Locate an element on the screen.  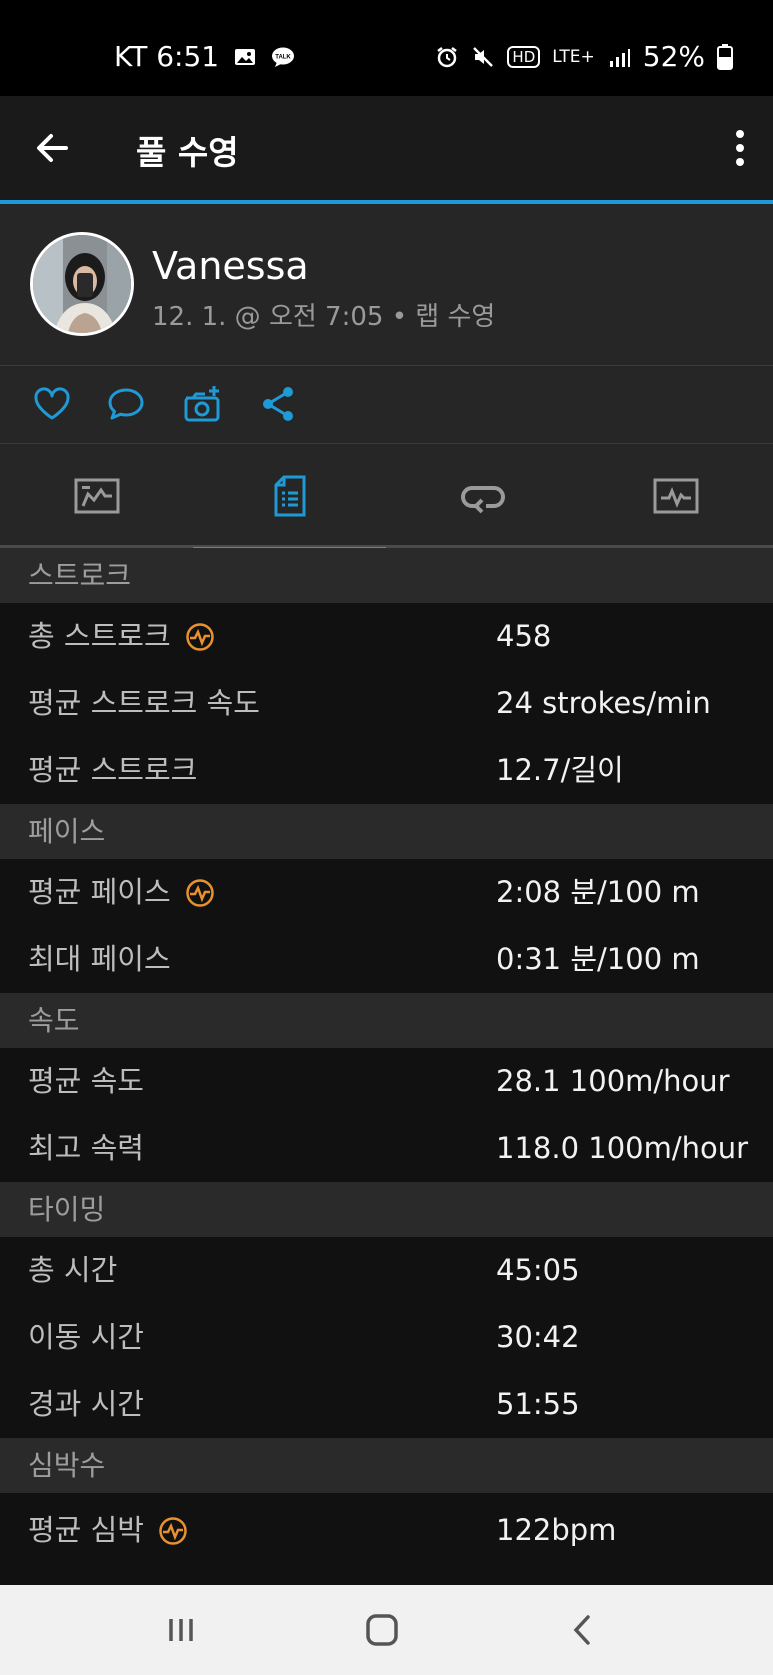
status-left: KT 6:51 TALK is located at coordinates (204, 56).